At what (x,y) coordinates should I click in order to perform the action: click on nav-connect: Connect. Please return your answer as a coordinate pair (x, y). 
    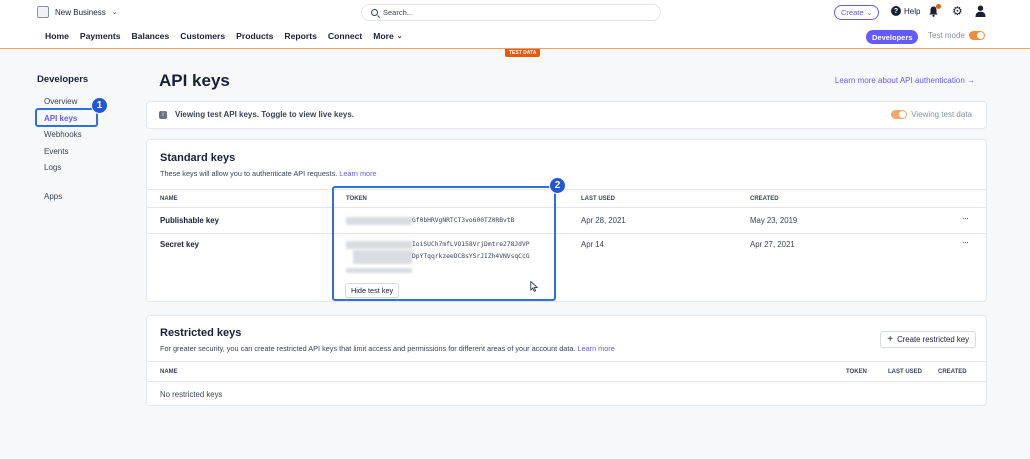
    Looking at the image, I should click on (345, 36).